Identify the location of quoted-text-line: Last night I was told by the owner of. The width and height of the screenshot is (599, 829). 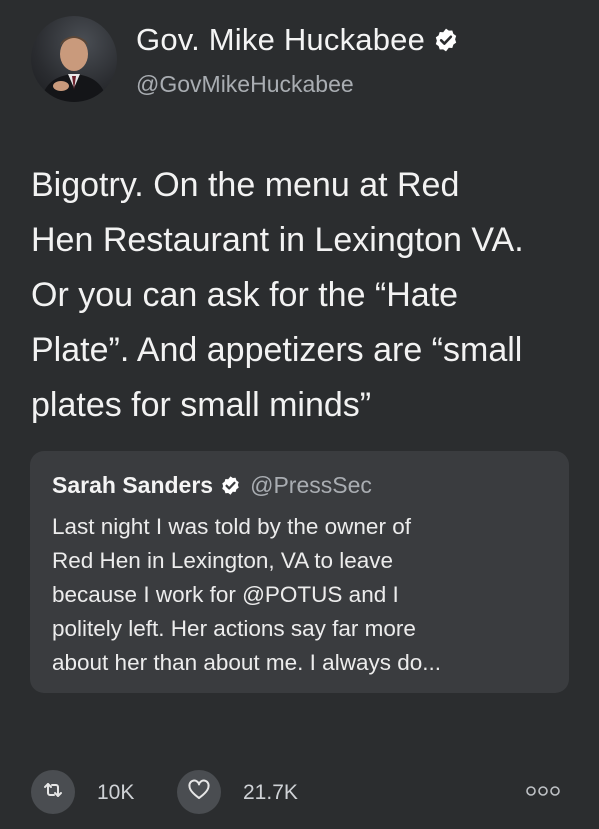
(231, 526).